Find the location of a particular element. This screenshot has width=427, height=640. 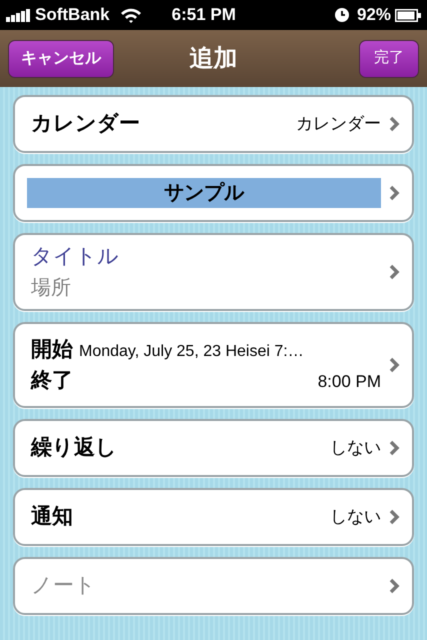

wifi-icon is located at coordinates (131, 15).